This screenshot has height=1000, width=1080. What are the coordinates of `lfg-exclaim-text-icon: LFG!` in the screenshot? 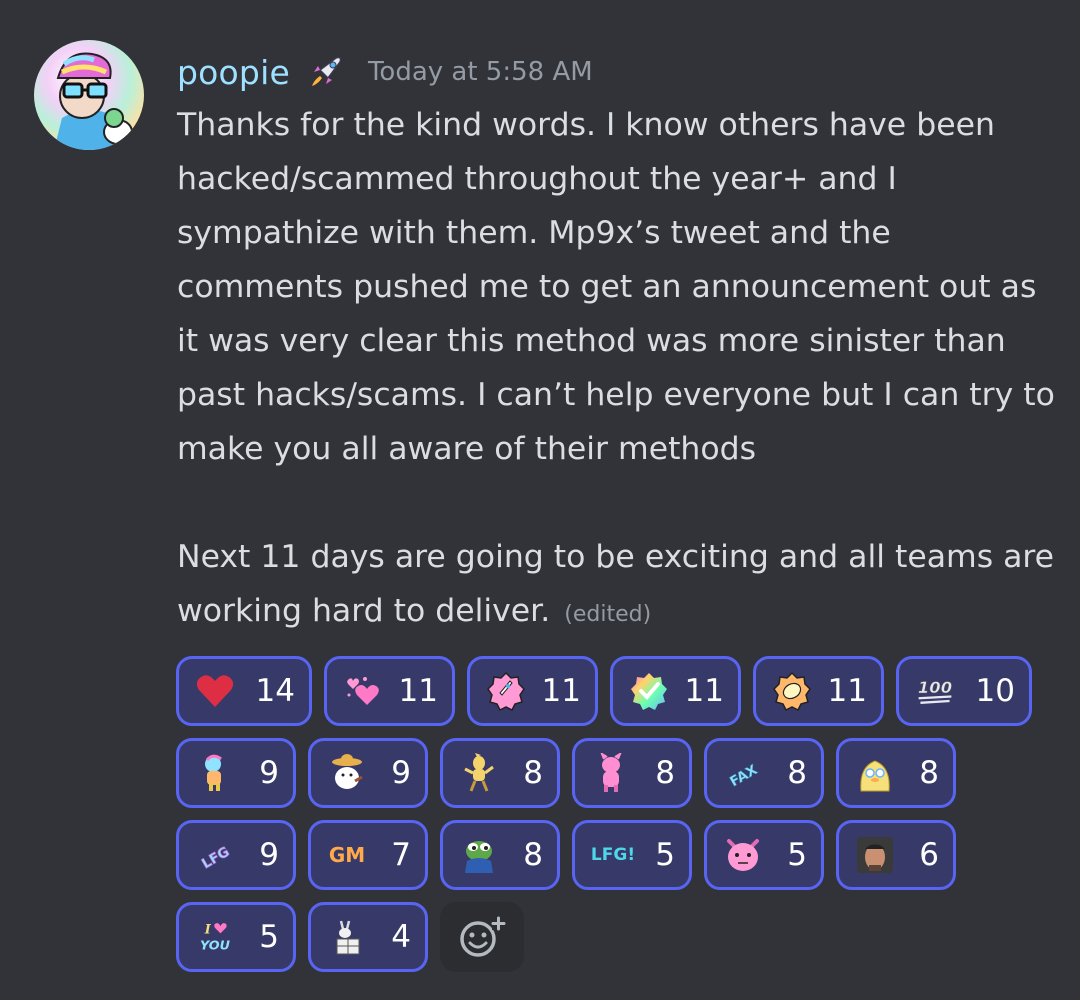 It's located at (613, 855).